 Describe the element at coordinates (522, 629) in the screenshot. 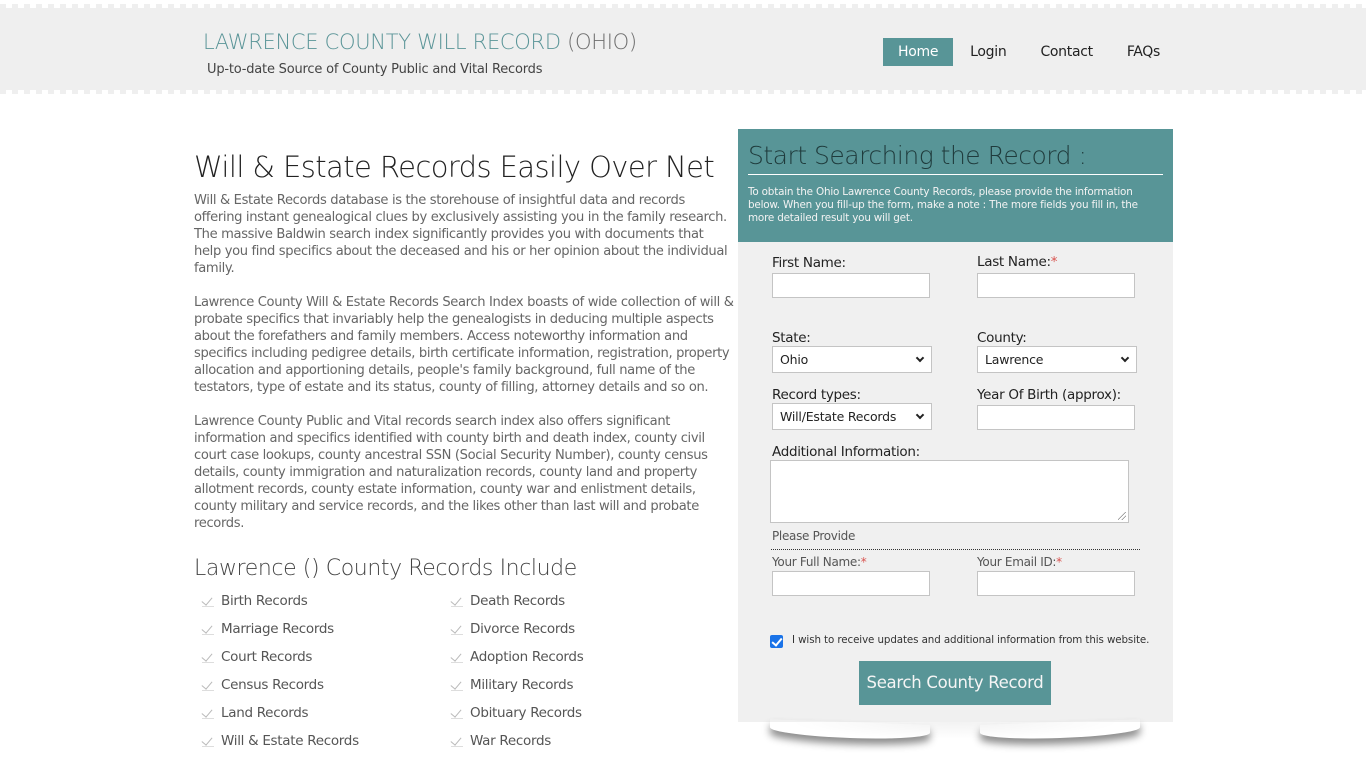

I see `record-label: Divorce Records` at that location.